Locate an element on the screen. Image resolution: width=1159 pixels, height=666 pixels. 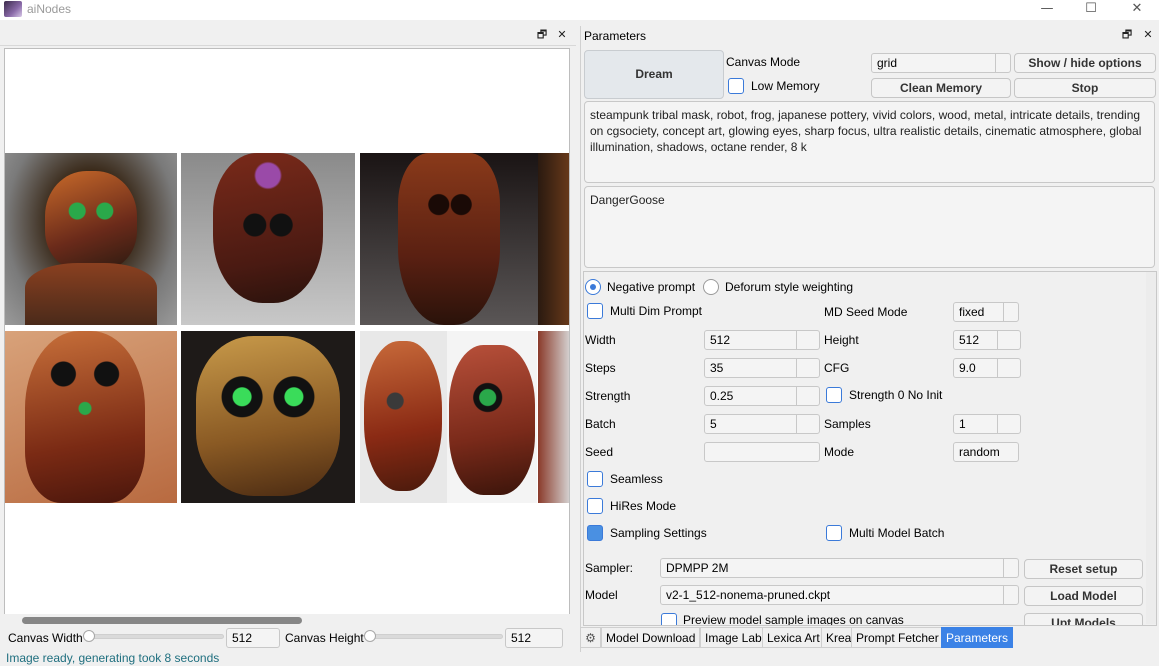
mode-value: random is located at coordinates (979, 452).